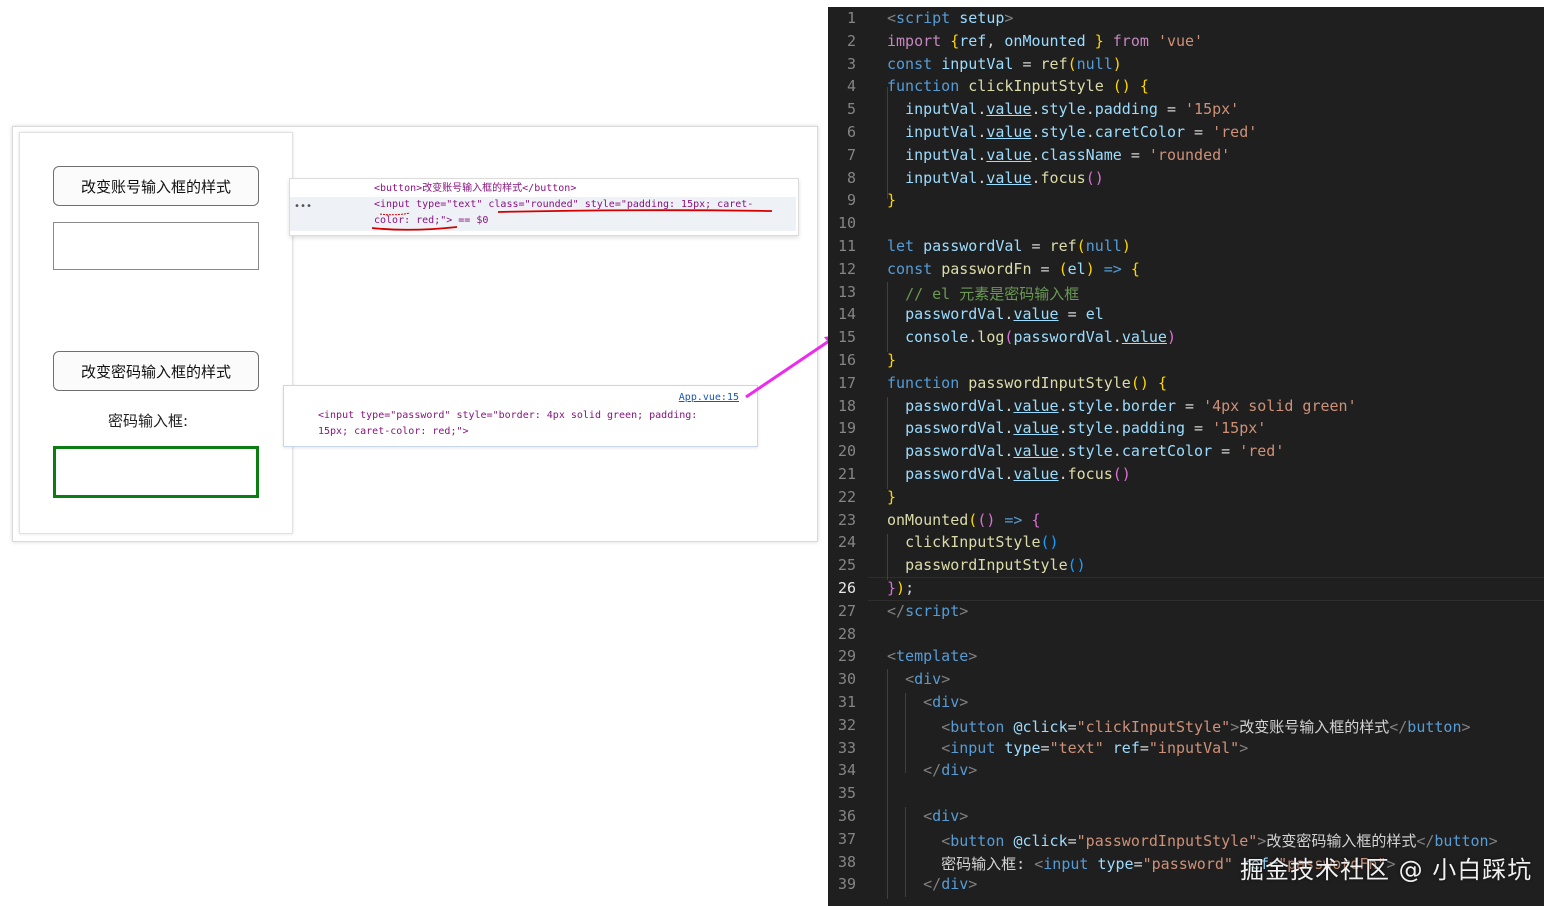  I want to click on line-number: 3, so click(851, 64).